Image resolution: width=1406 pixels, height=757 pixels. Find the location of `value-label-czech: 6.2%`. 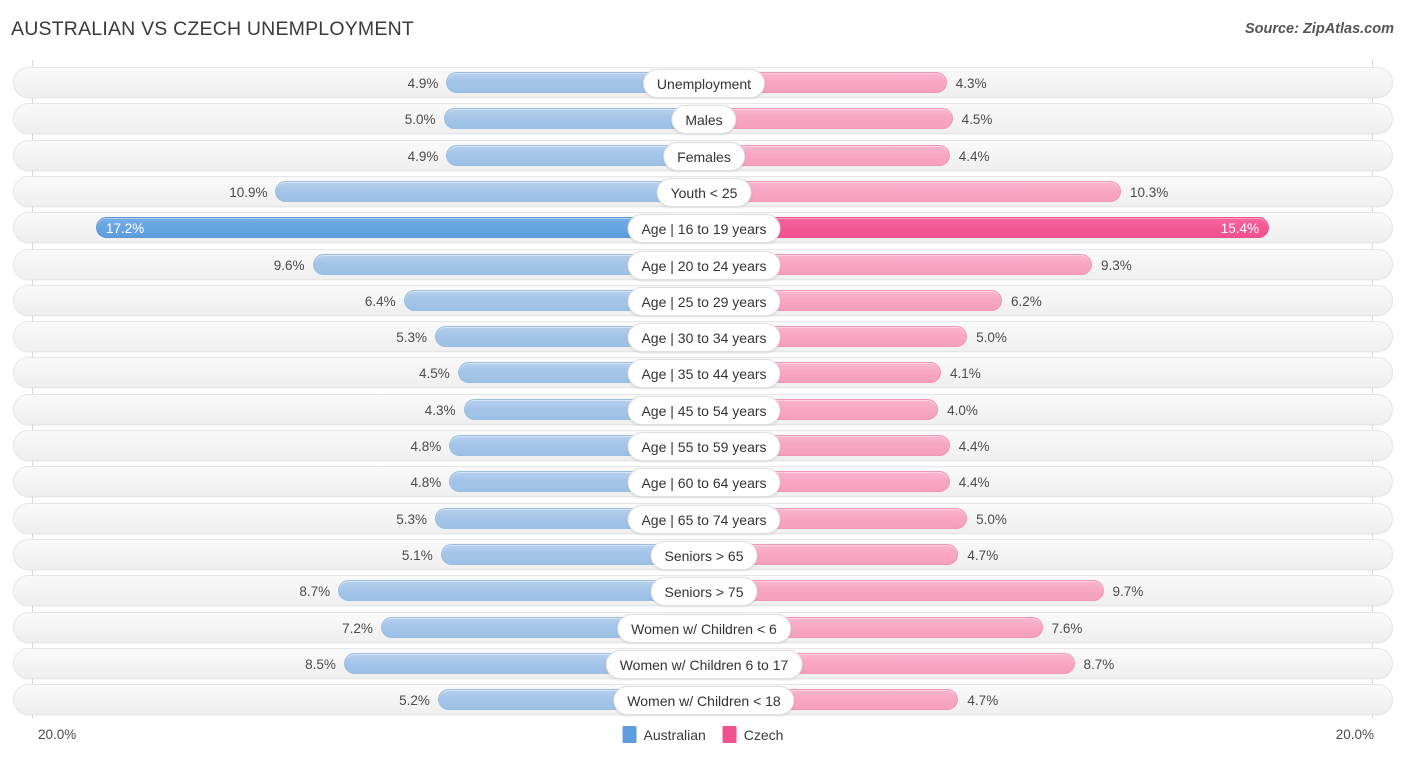

value-label-czech: 6.2% is located at coordinates (1026, 301).